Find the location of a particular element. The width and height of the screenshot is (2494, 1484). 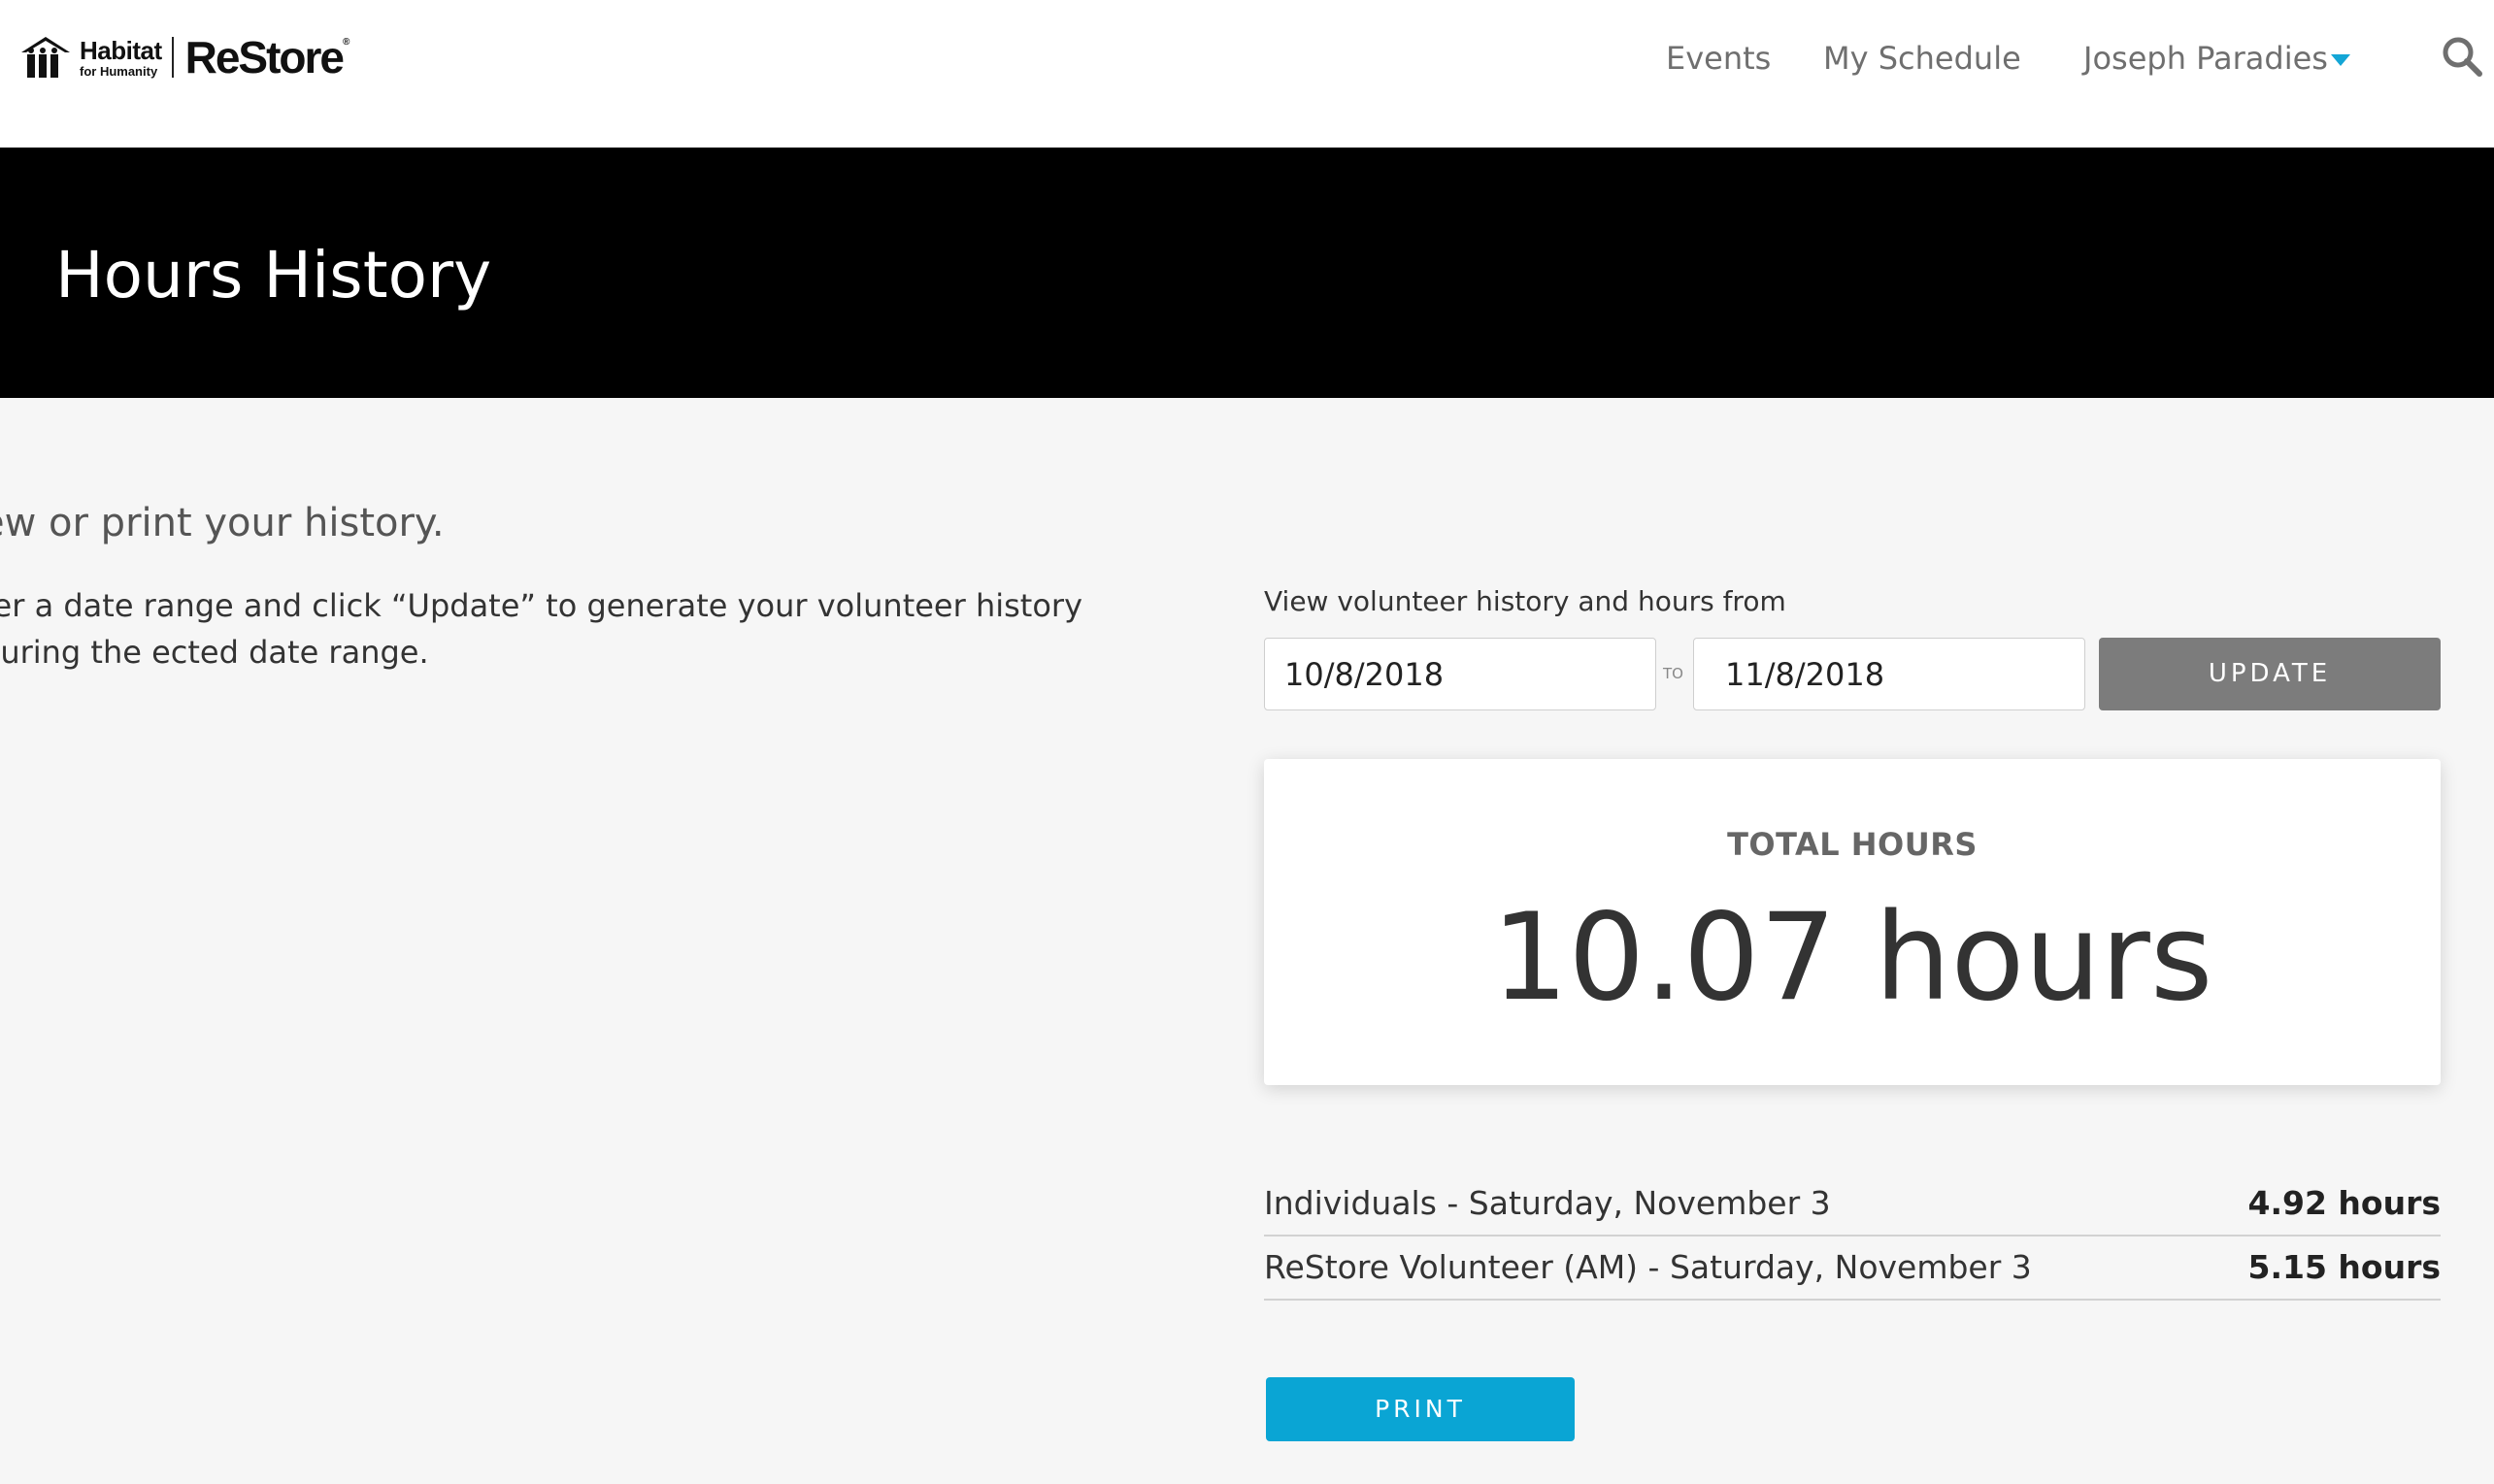

event-hours: 5.15 hours is located at coordinates (2344, 1267).